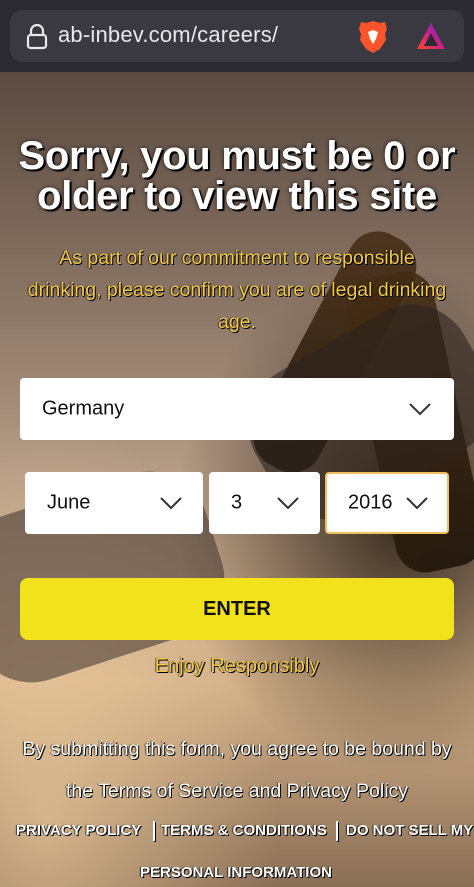 The image size is (474, 887). Describe the element at coordinates (37, 37) in the screenshot. I see `lock-icon` at that location.